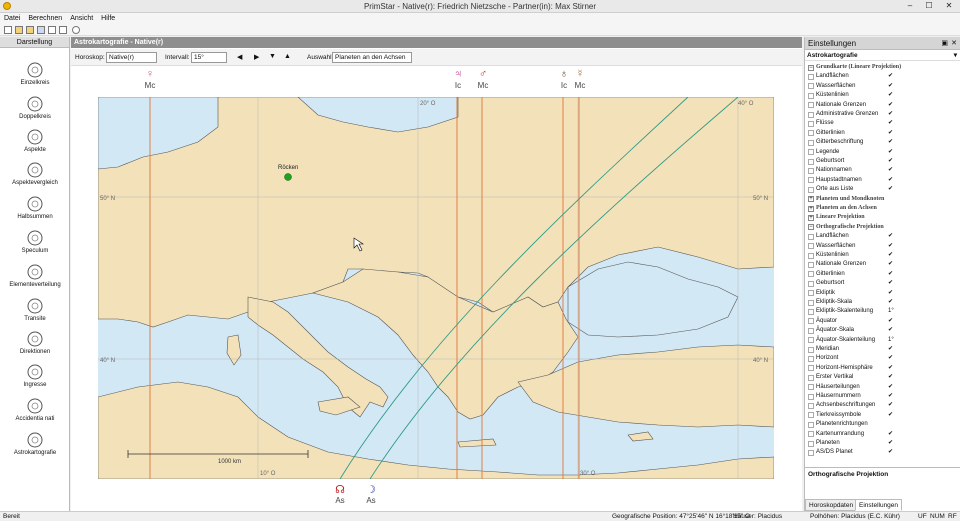 The image size is (960, 521). I want to click on nav-accidentia-nati: Accidentia nati, so click(35, 409).